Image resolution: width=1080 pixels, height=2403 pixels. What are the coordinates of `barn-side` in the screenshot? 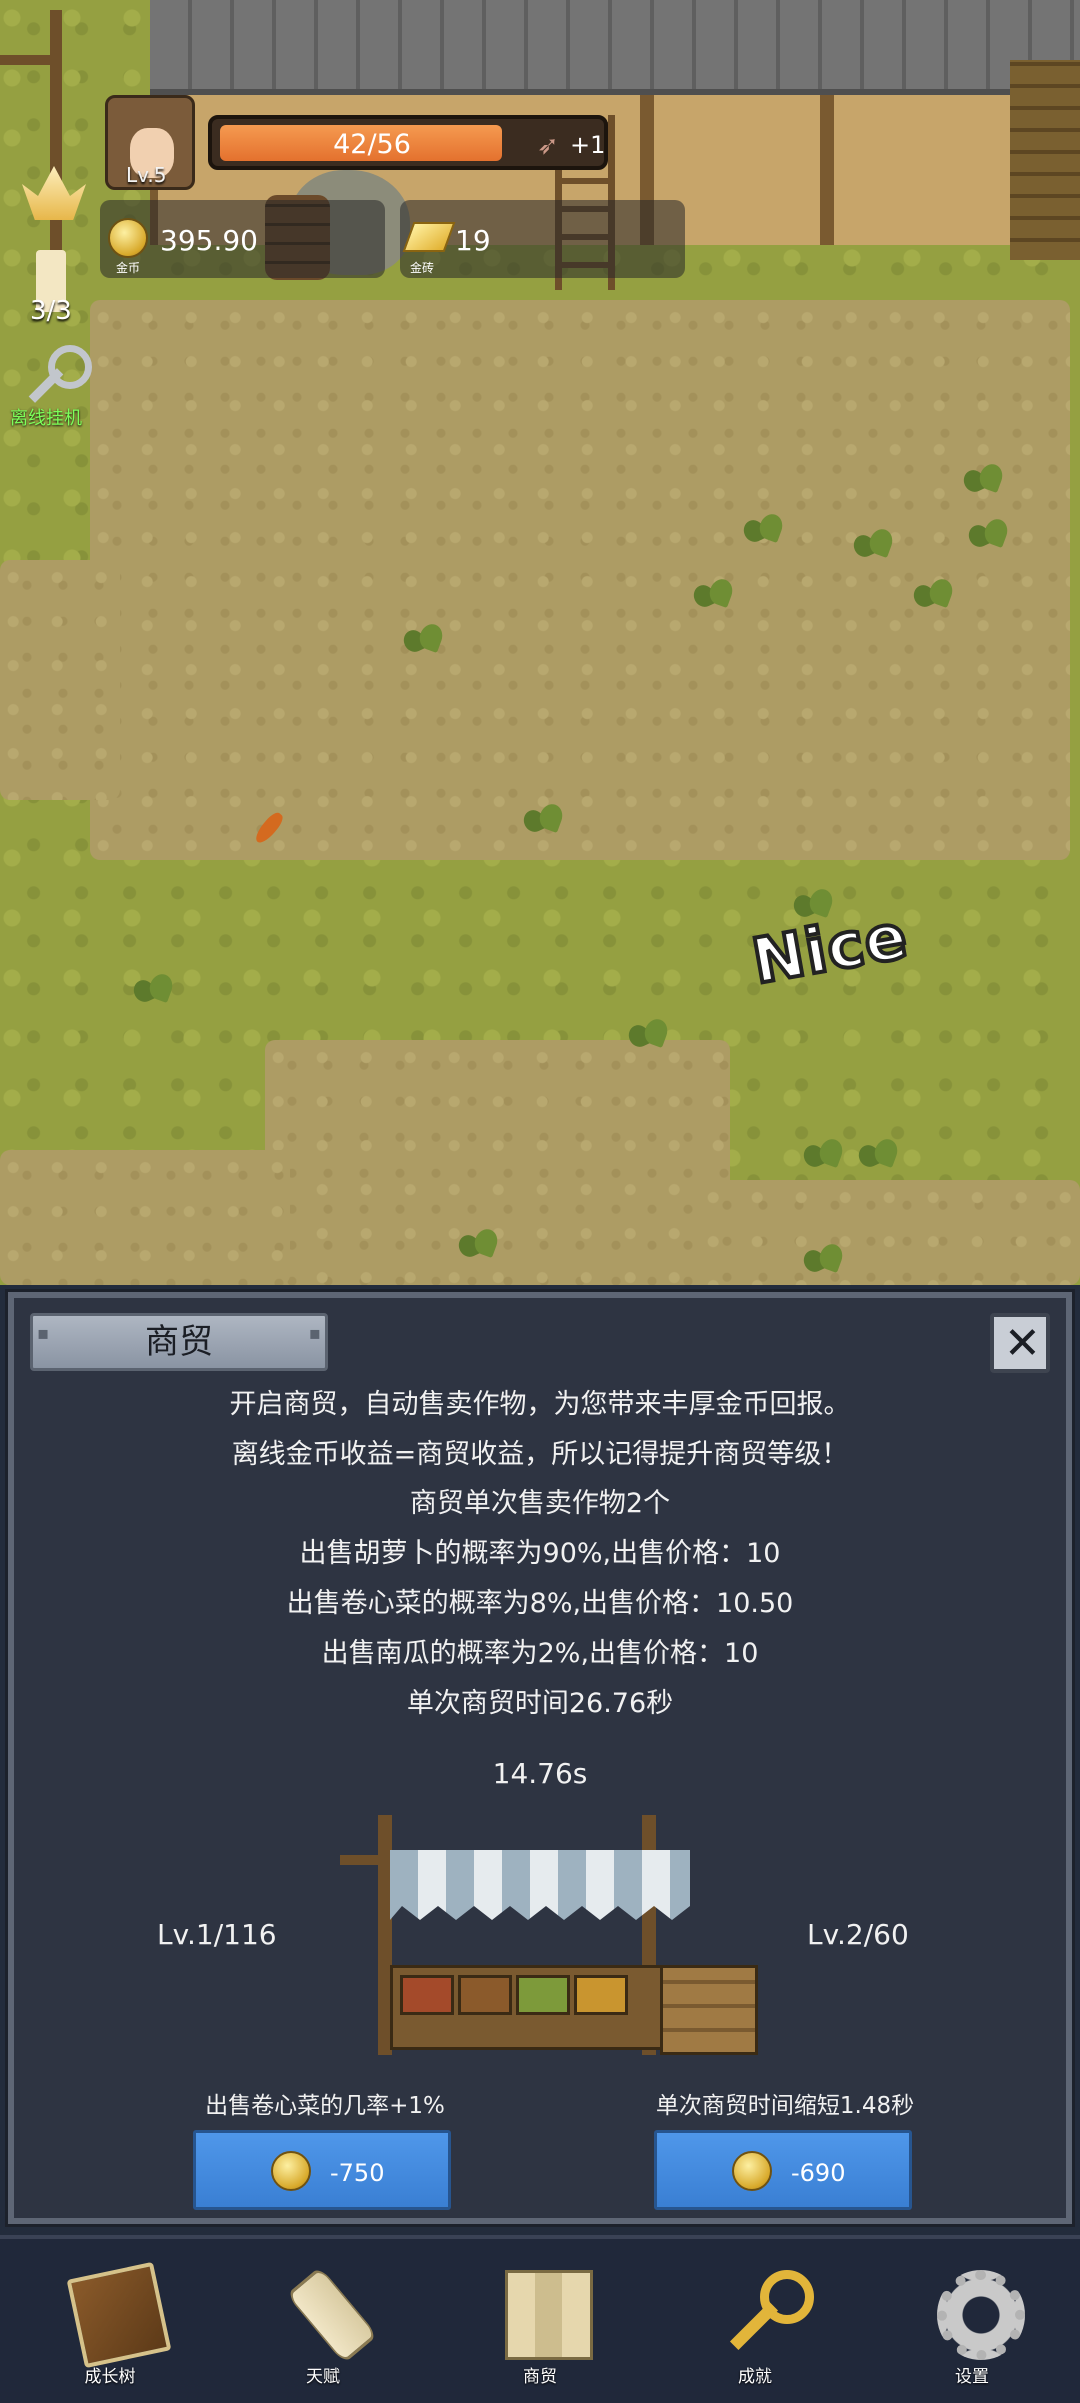 It's located at (1045, 160).